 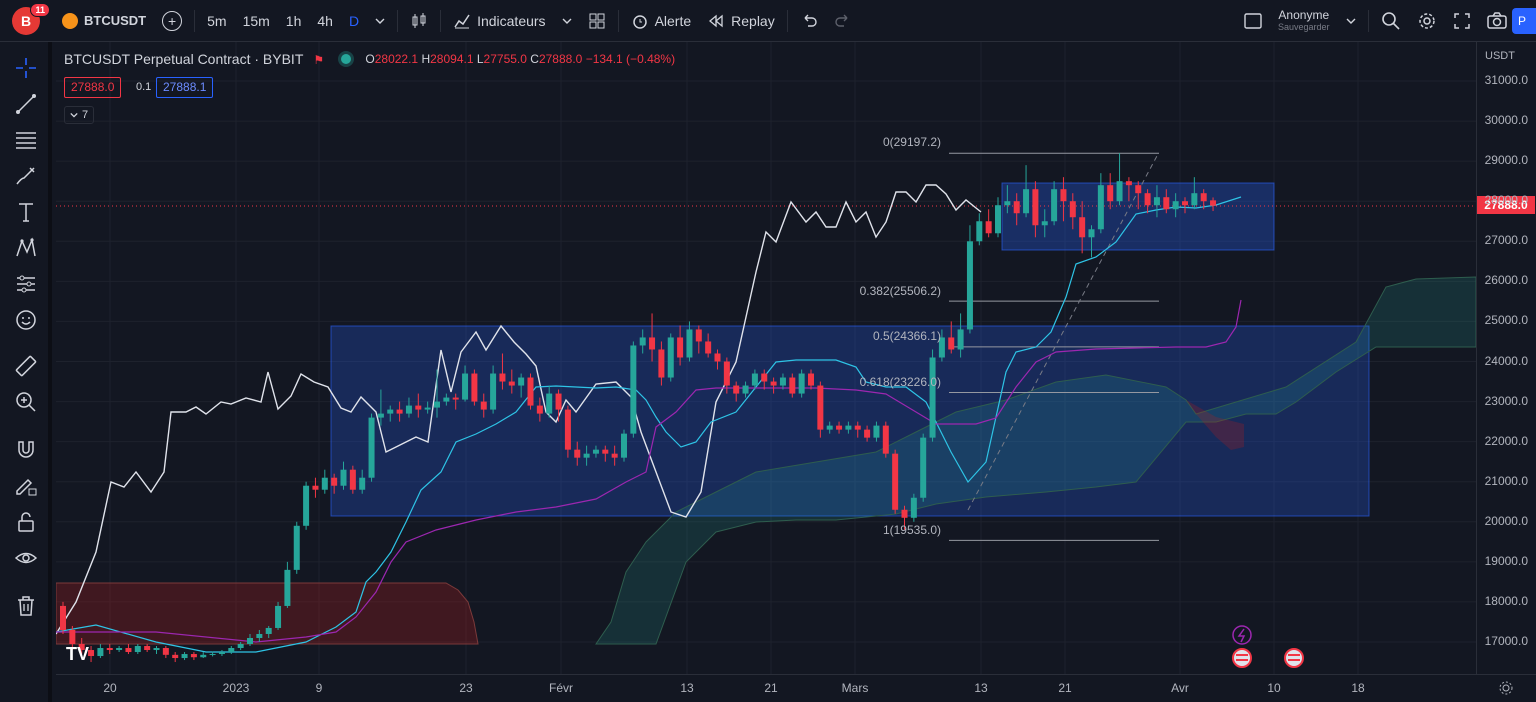 What do you see at coordinates (1506, 560) in the screenshot?
I see `price-tick: 19000.0` at bounding box center [1506, 560].